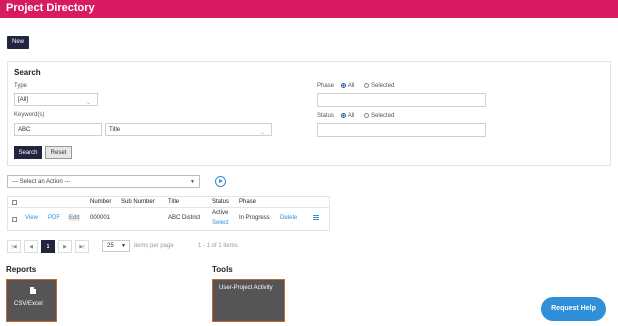 The width and height of the screenshot is (618, 326). I want to click on type-label: Type, so click(21, 86).